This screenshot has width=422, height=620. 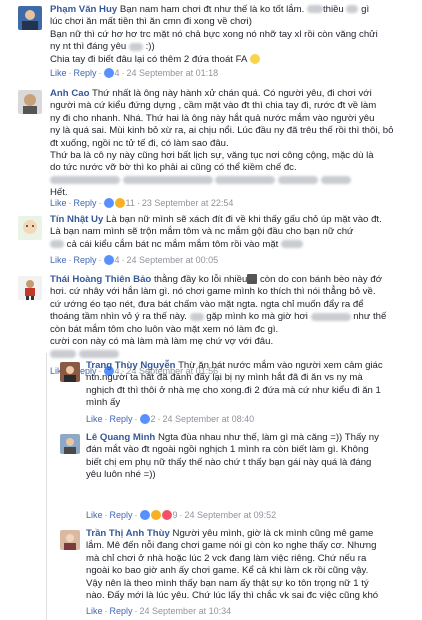 What do you see at coordinates (173, 260) in the screenshot?
I see `timestamp: 24 September at 00:05` at bounding box center [173, 260].